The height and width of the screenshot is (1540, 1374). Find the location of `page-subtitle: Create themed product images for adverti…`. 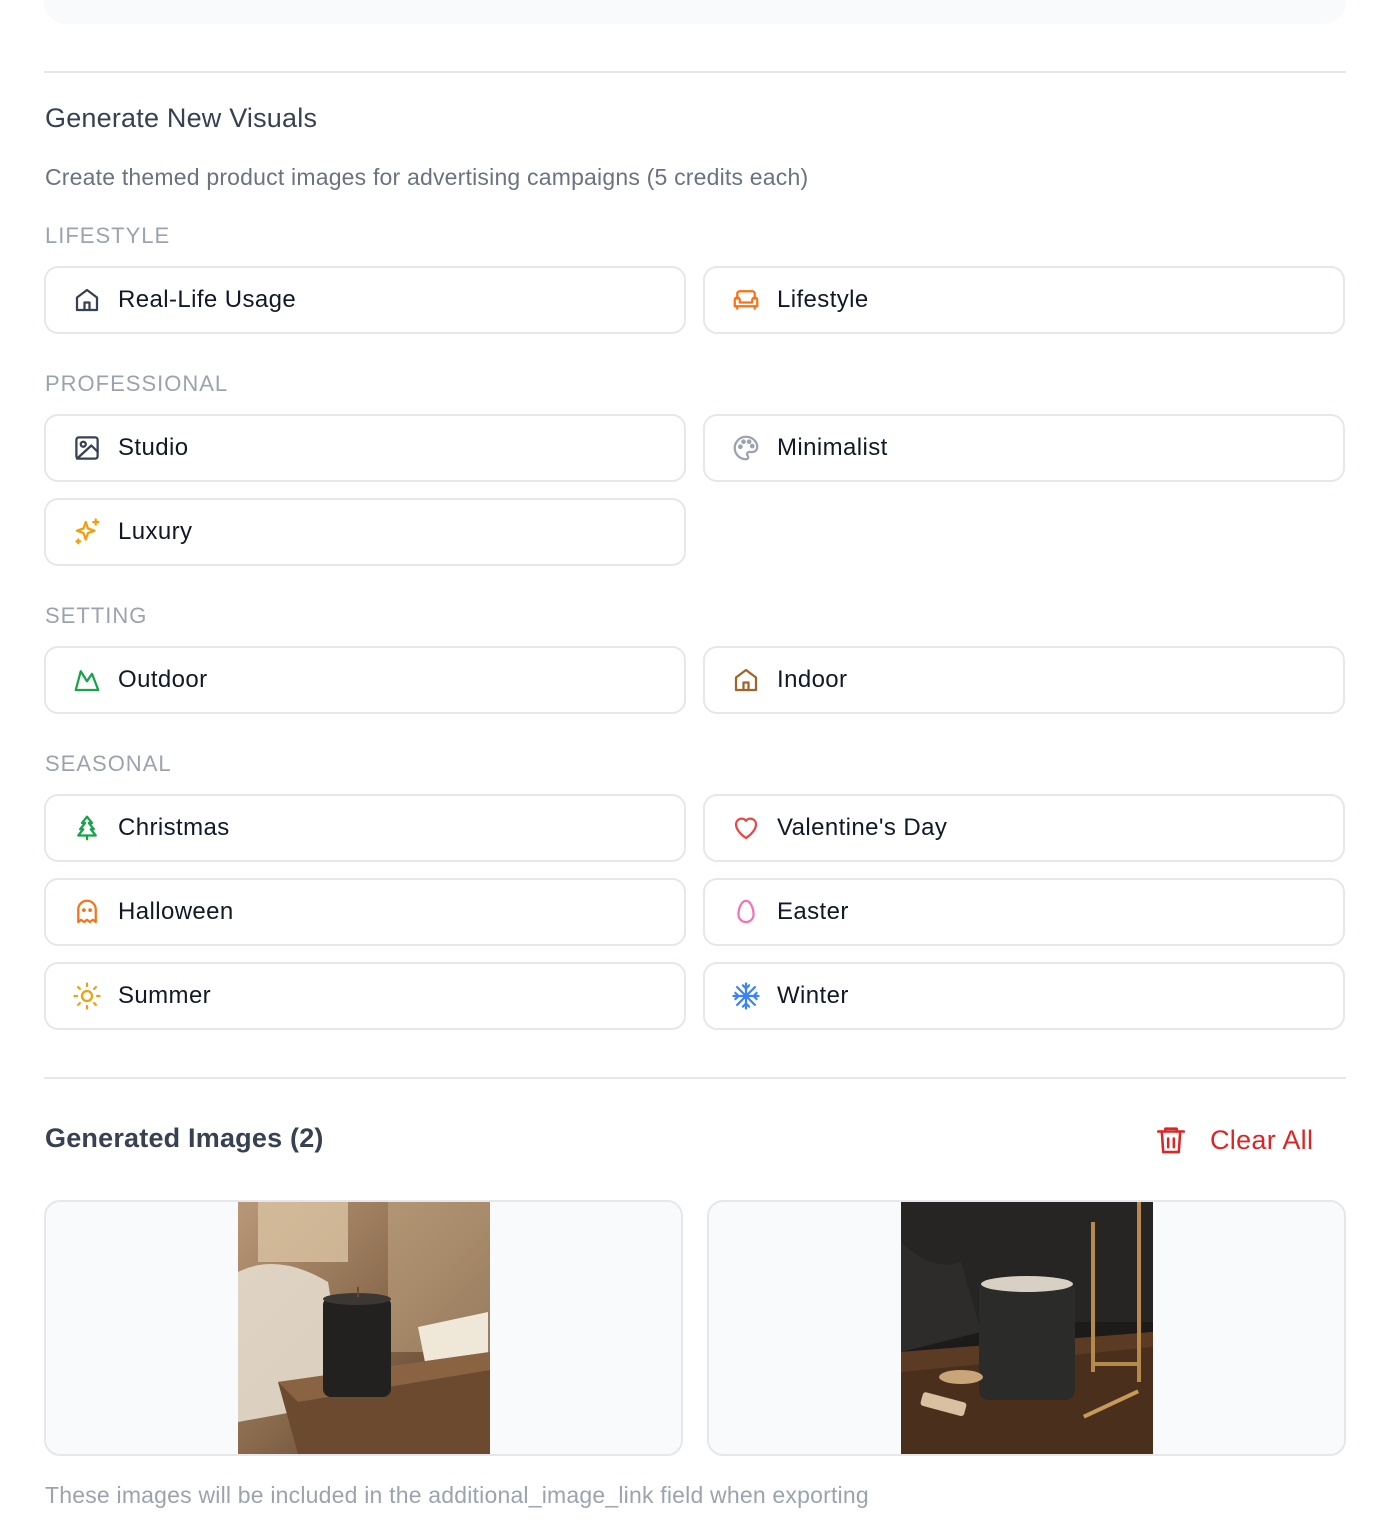

page-subtitle: Create themed product images for adverti… is located at coordinates (427, 177).